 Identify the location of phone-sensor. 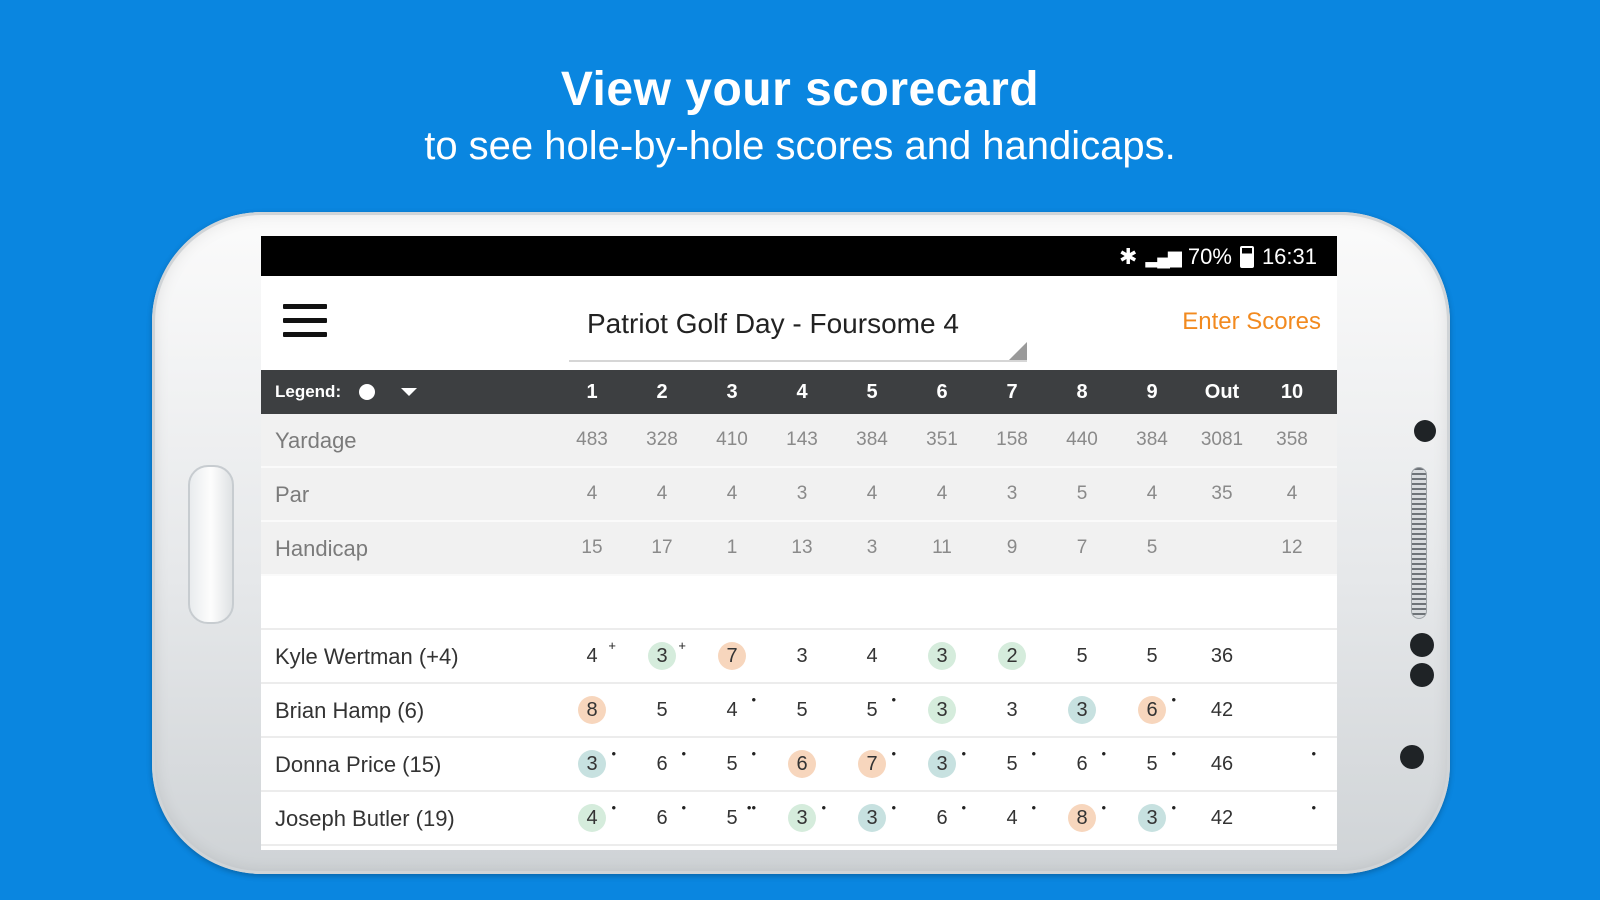
(1425, 431).